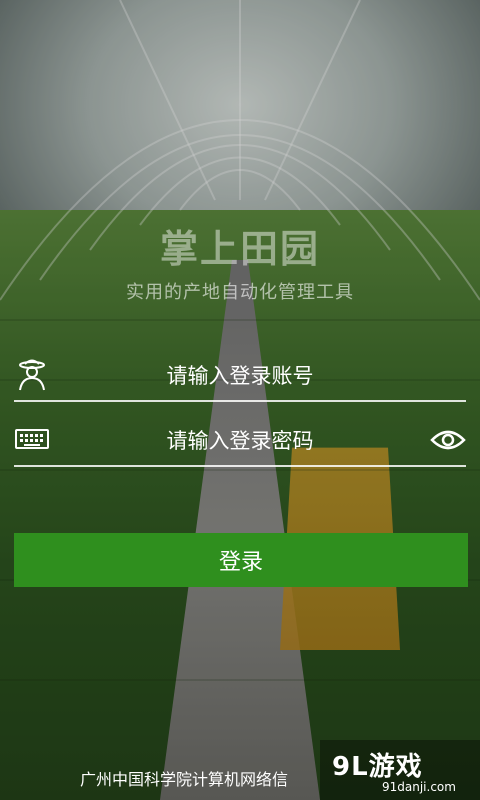 The width and height of the screenshot is (480, 800). I want to click on watermark-site: 91danji.com, so click(419, 787).